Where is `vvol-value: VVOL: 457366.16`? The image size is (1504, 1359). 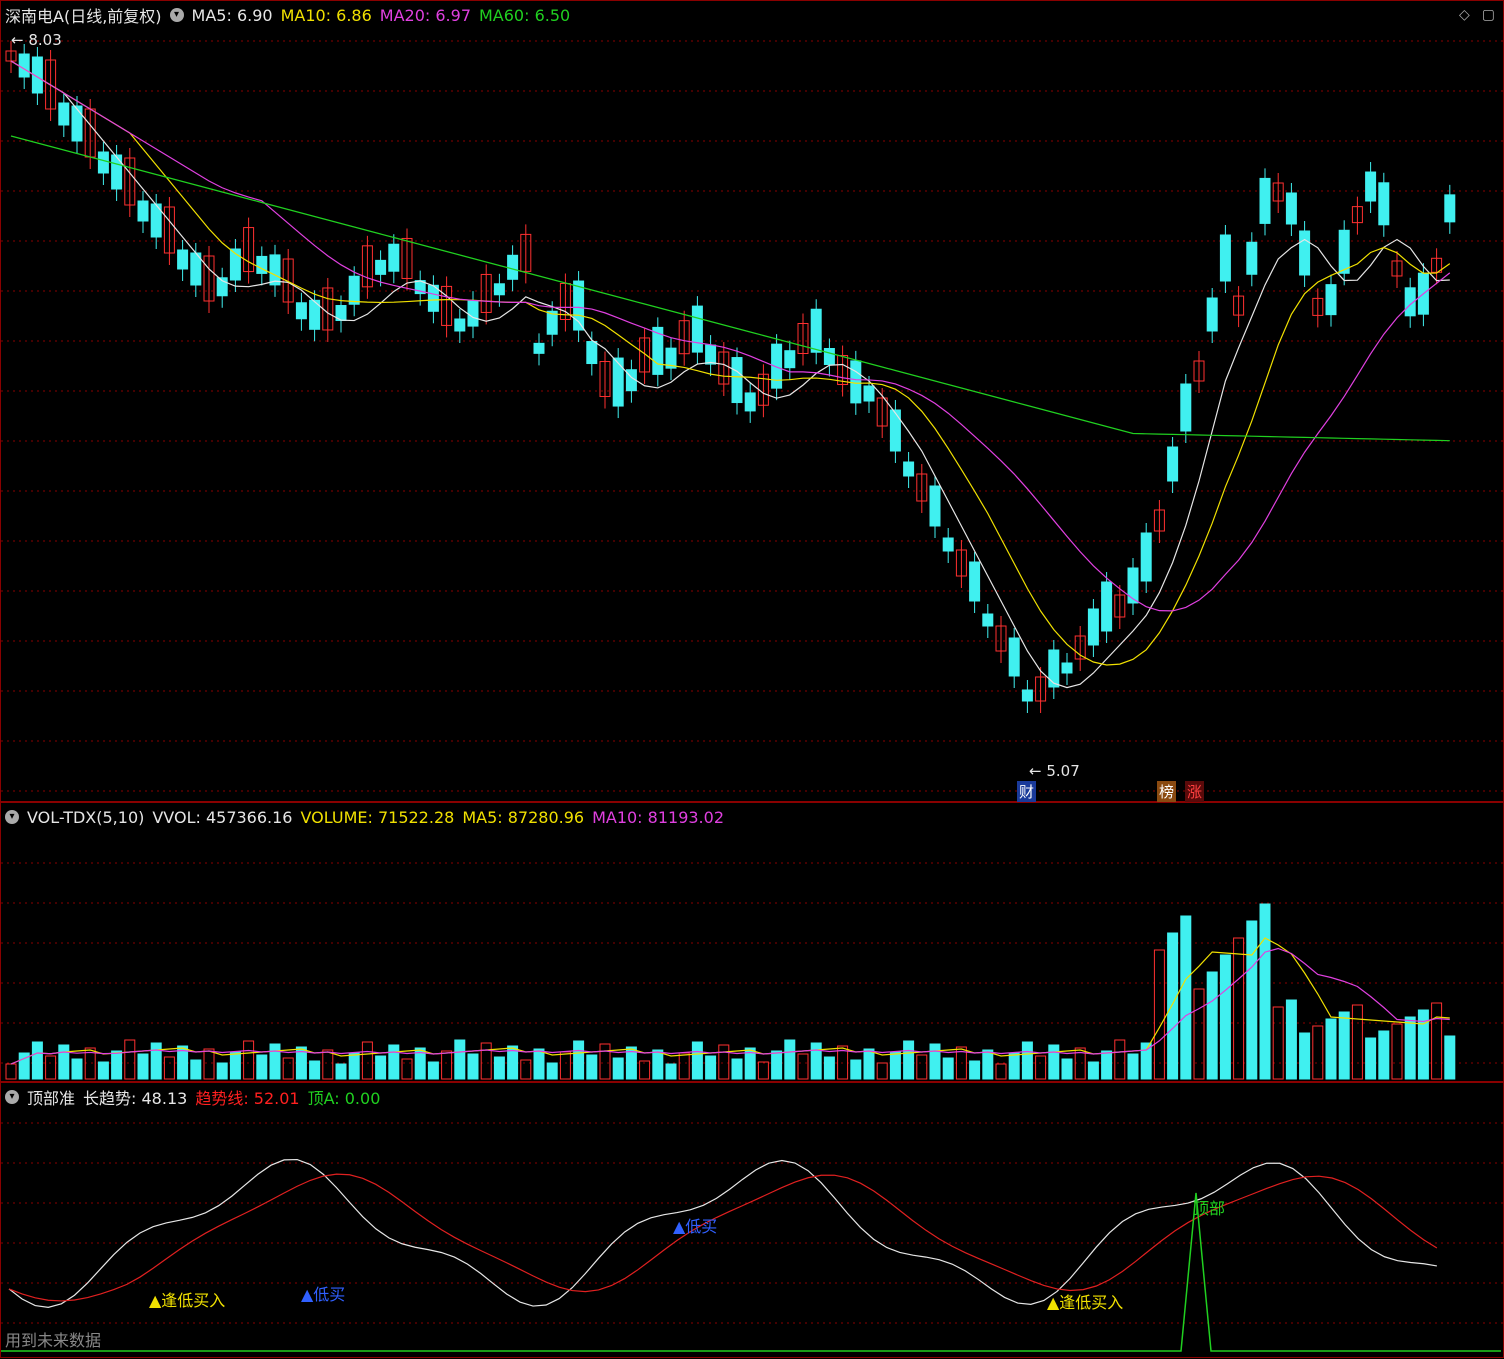 vvol-value: VVOL: 457366.16 is located at coordinates (222, 817).